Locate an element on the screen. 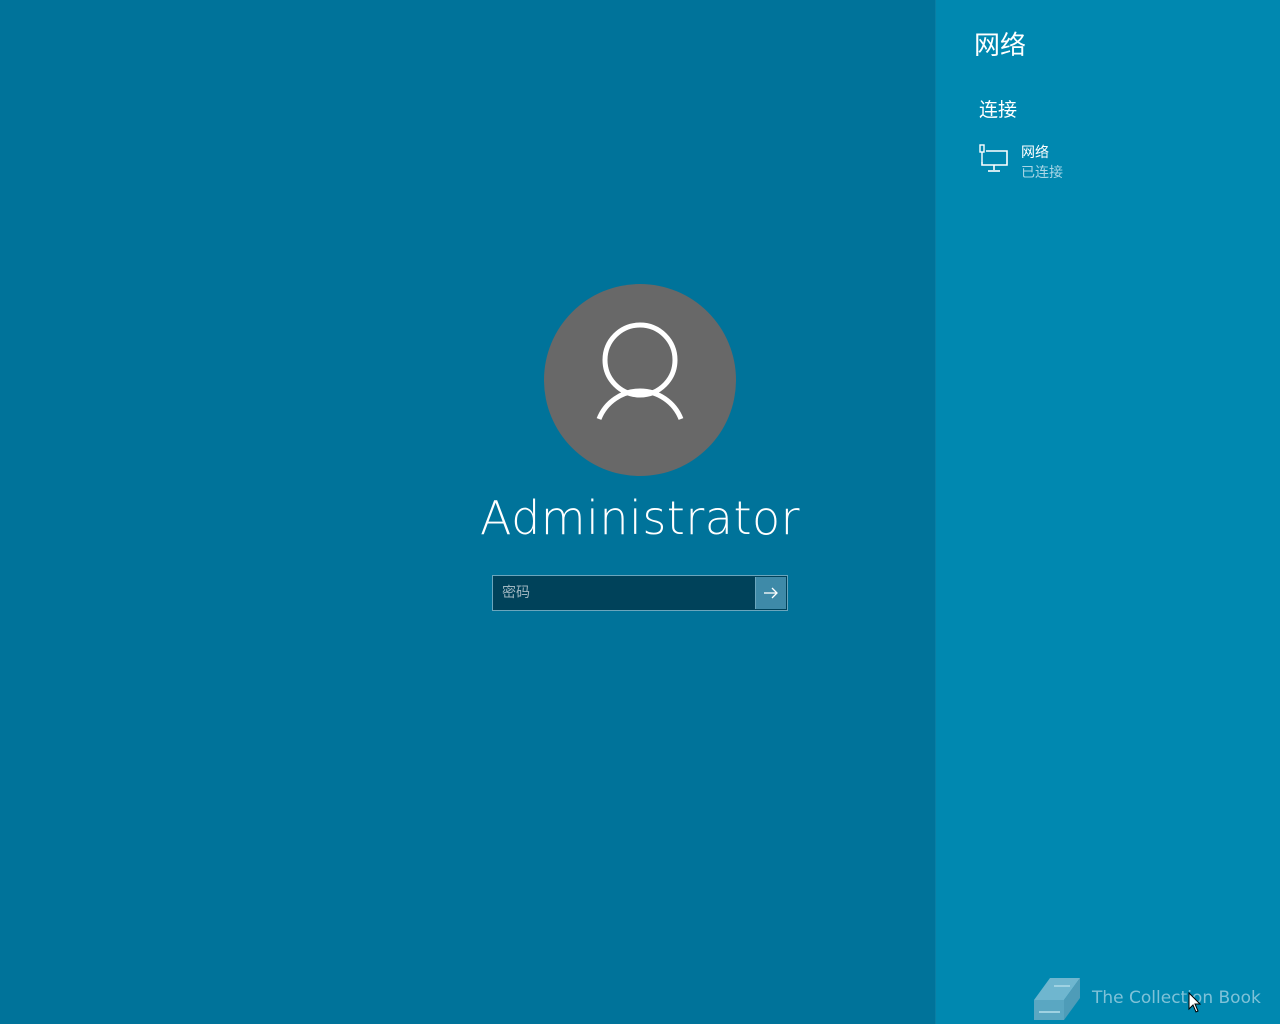 The width and height of the screenshot is (1280, 1024). watermark: The Collection Book is located at coordinates (1150, 998).